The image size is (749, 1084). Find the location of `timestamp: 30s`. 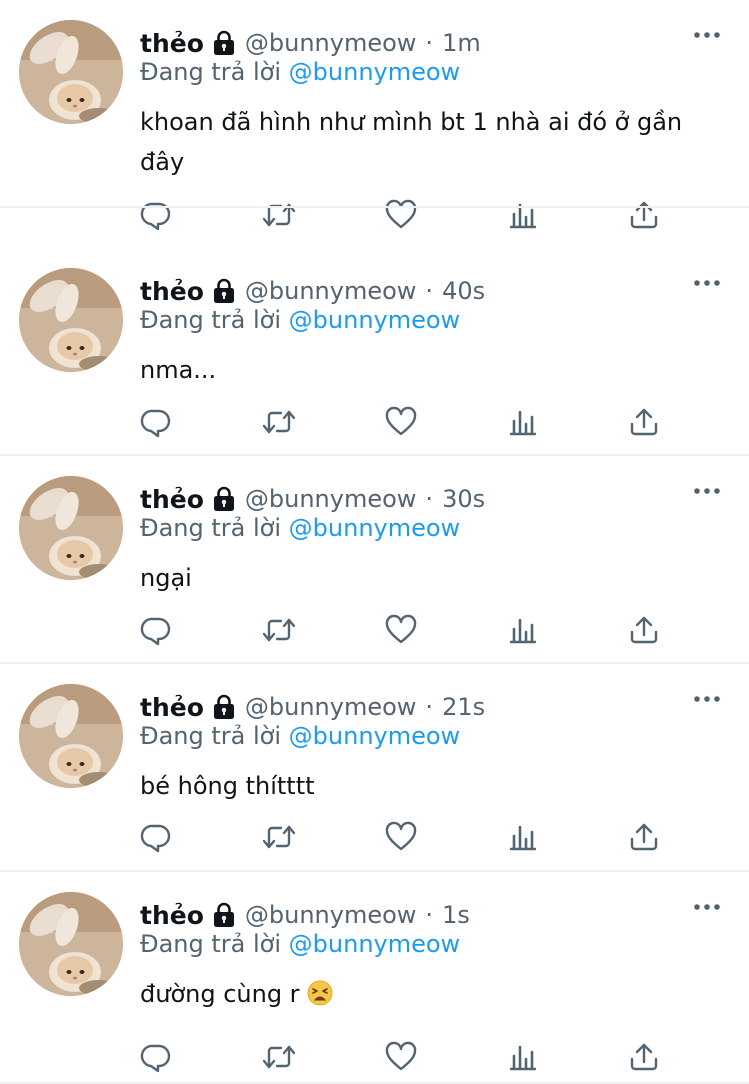

timestamp: 30s is located at coordinates (463, 499).